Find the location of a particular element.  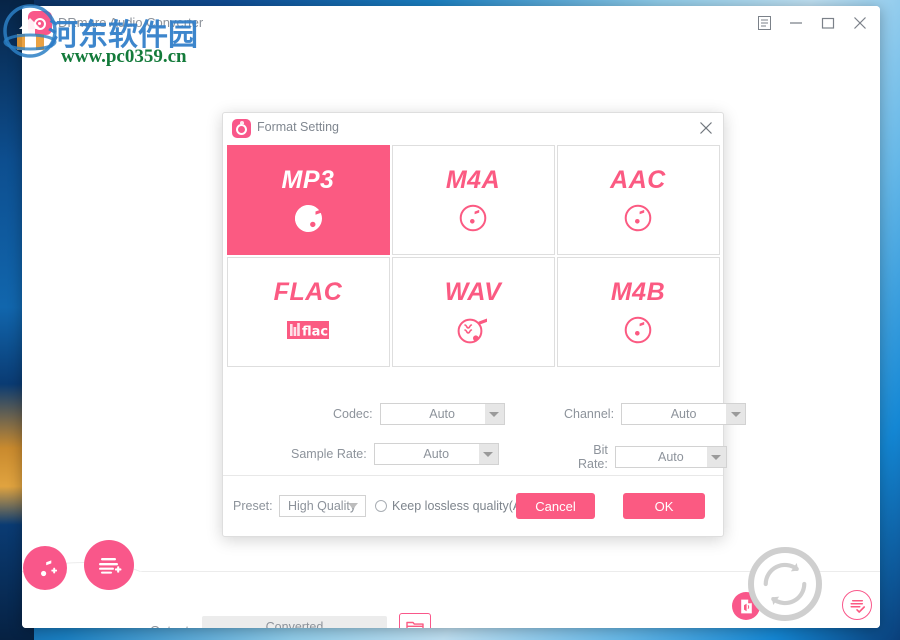

setting-bit-rate: Bit Rate: Auto is located at coordinates (646, 457).